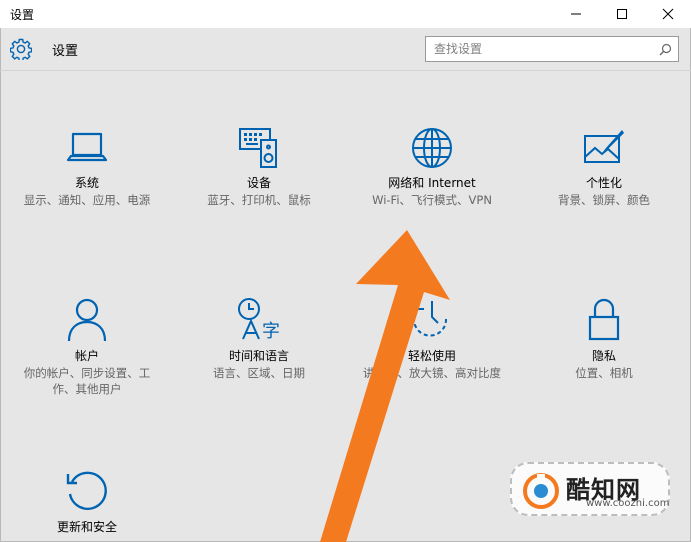 The height and width of the screenshot is (542, 691). I want to click on coozhi-logo-icon, so click(541, 491).